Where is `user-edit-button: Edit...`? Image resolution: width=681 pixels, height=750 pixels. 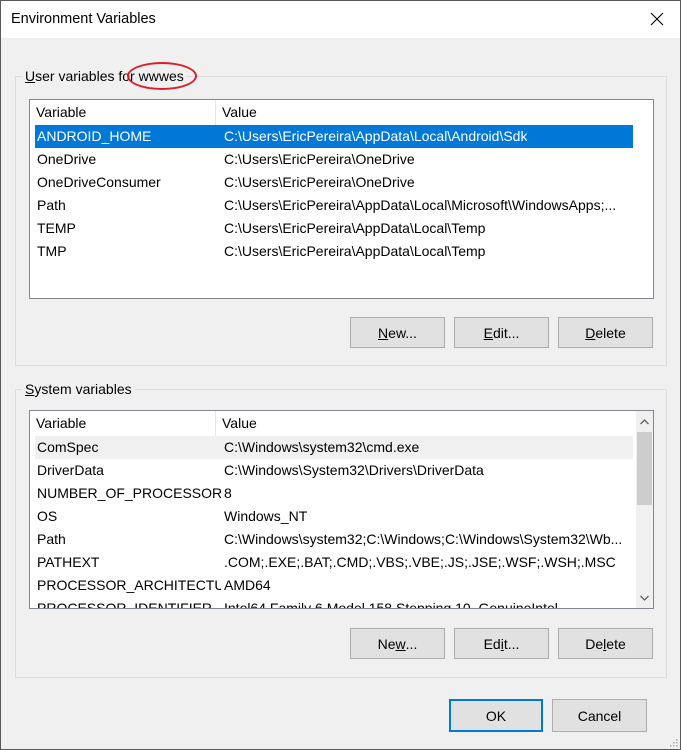
user-edit-button: Edit... is located at coordinates (501, 332).